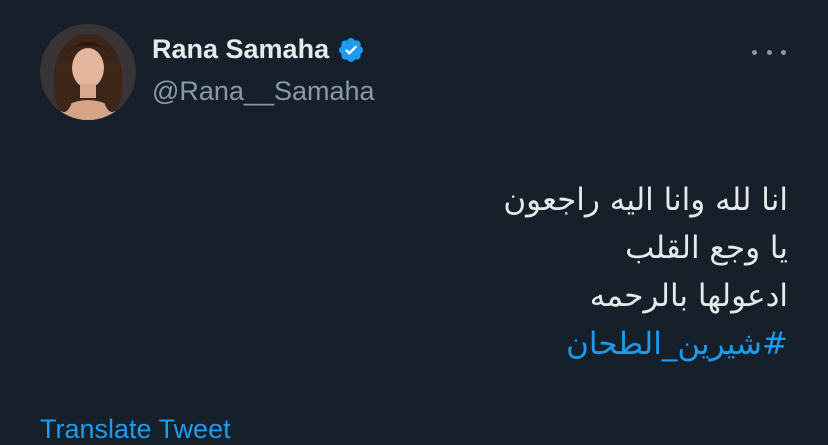  What do you see at coordinates (645, 200) in the screenshot?
I see `tweet-line: انا لله وانا اليه راجعون` at bounding box center [645, 200].